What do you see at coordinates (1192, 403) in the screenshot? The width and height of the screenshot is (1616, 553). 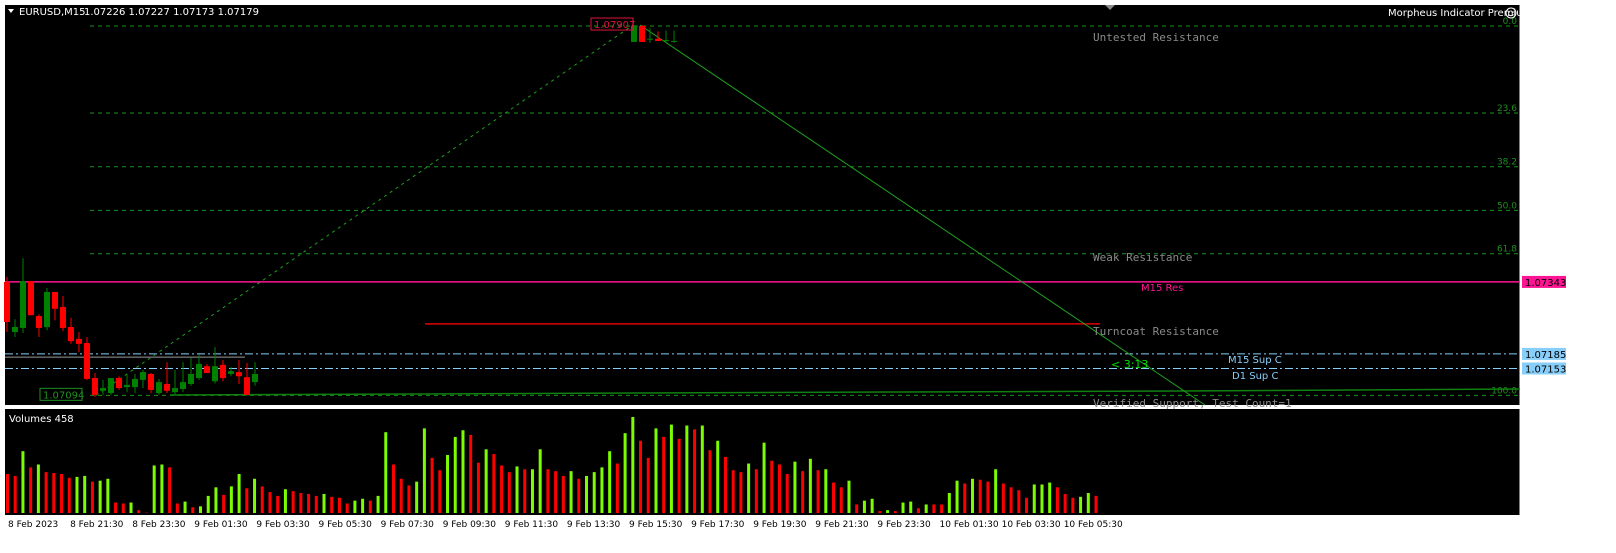 I see `zone-verified-support: Verified Support, Test Count=1` at bounding box center [1192, 403].